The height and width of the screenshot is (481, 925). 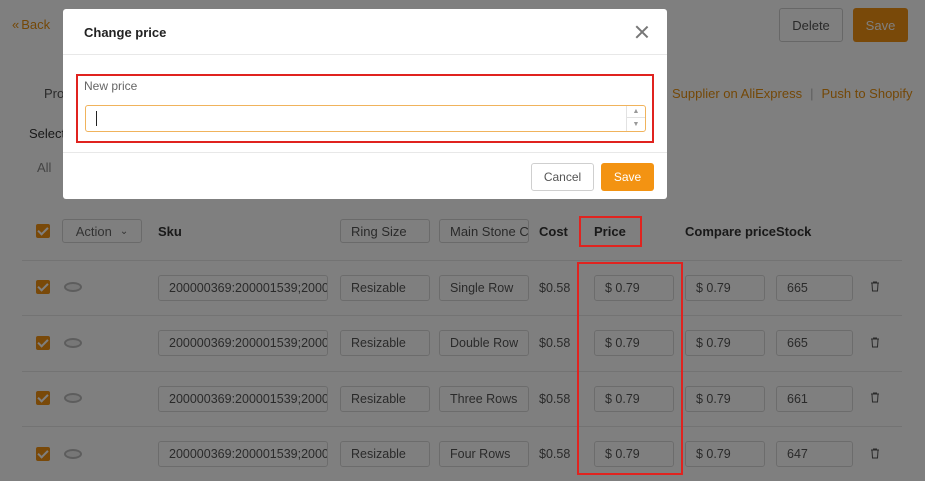 What do you see at coordinates (642, 32) in the screenshot?
I see `close-icon` at bounding box center [642, 32].